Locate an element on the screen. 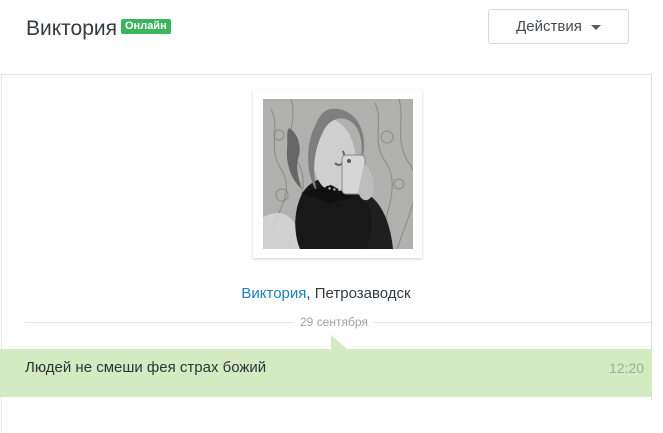 The image size is (663, 433). message-time: 12:20 is located at coordinates (627, 368).